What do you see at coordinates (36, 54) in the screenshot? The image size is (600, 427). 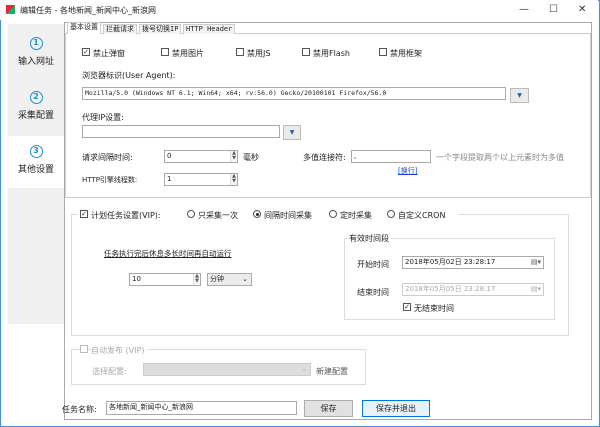 I see `nav-step-input-url: 1 输入网址` at bounding box center [36, 54].